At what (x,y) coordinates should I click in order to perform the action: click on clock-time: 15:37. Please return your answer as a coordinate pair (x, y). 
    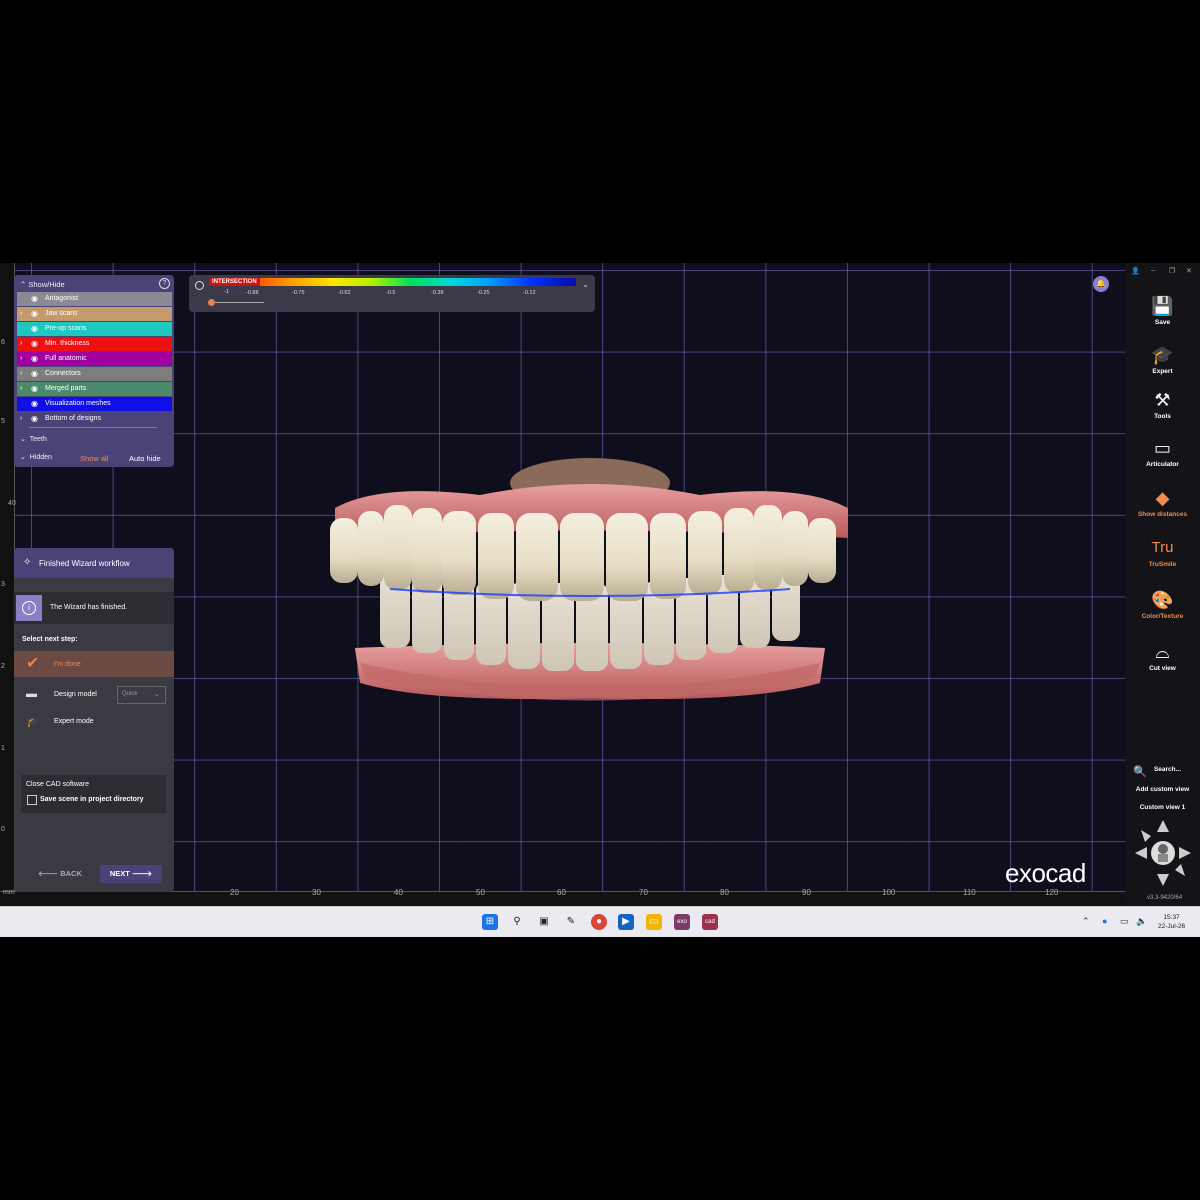
    Looking at the image, I should click on (1171, 917).